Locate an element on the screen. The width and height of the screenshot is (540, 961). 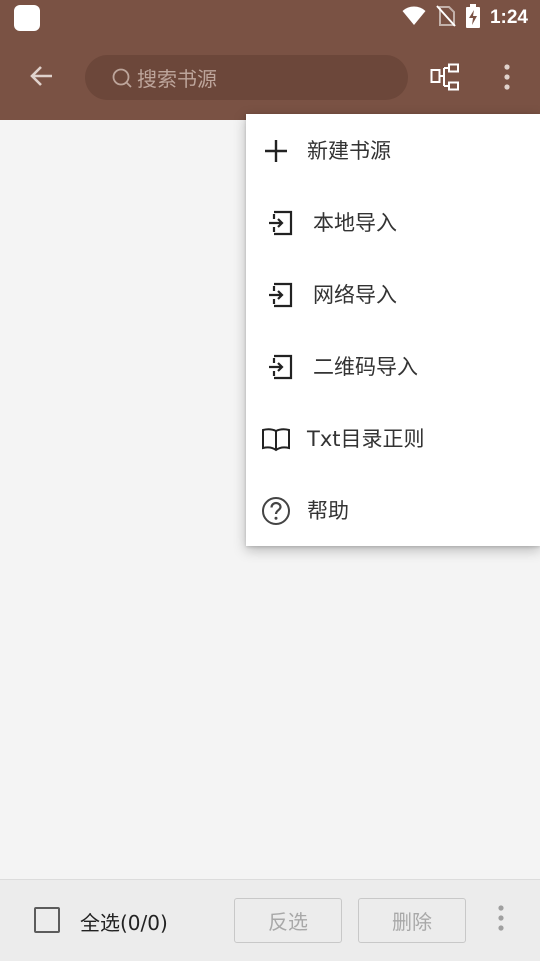
search-icon is located at coordinates (122, 78).